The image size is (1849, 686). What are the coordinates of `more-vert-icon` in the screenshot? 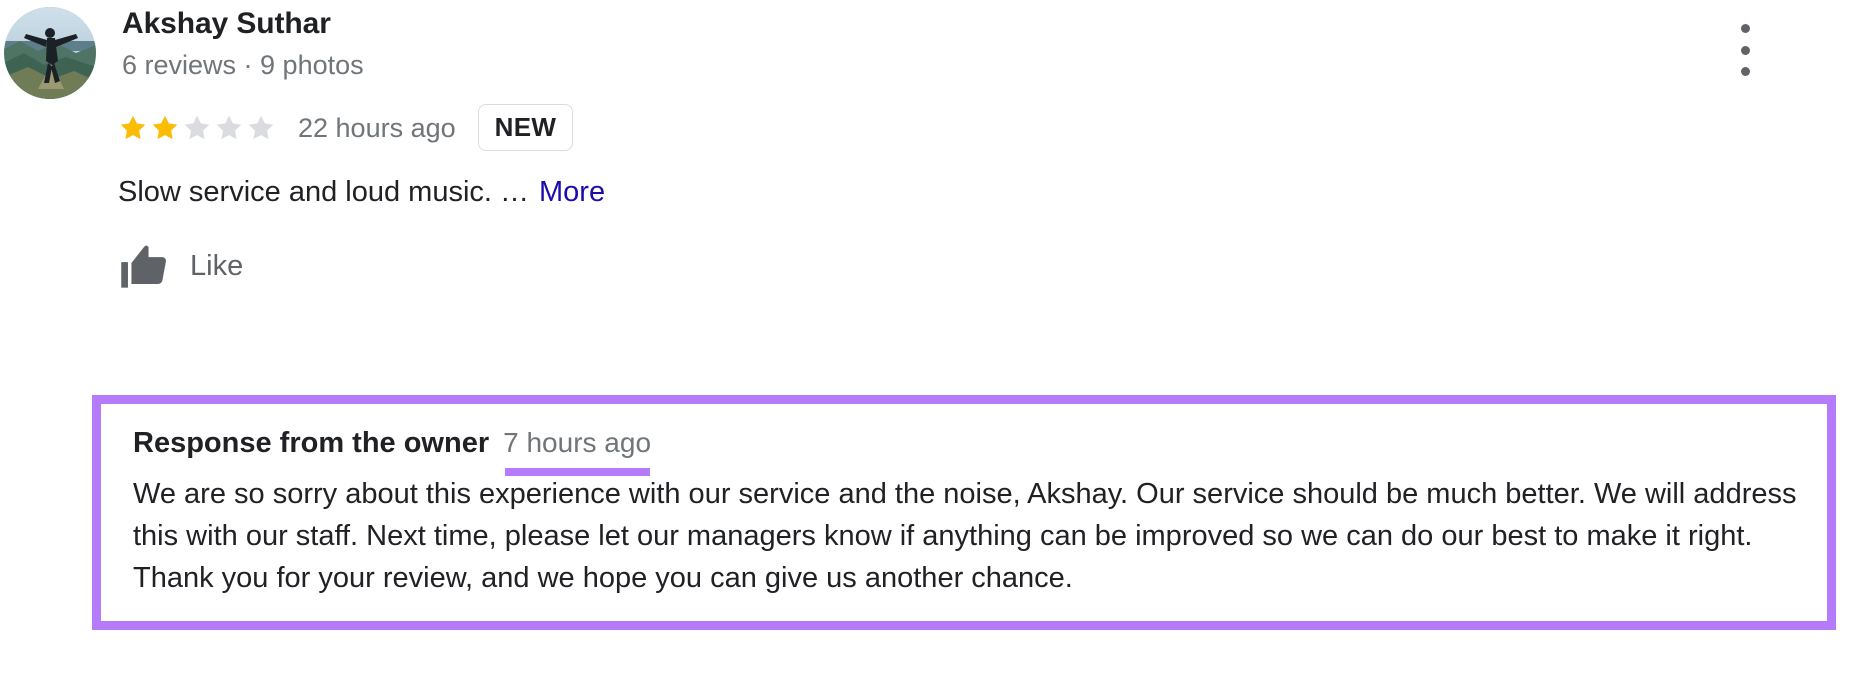 It's located at (1745, 50).